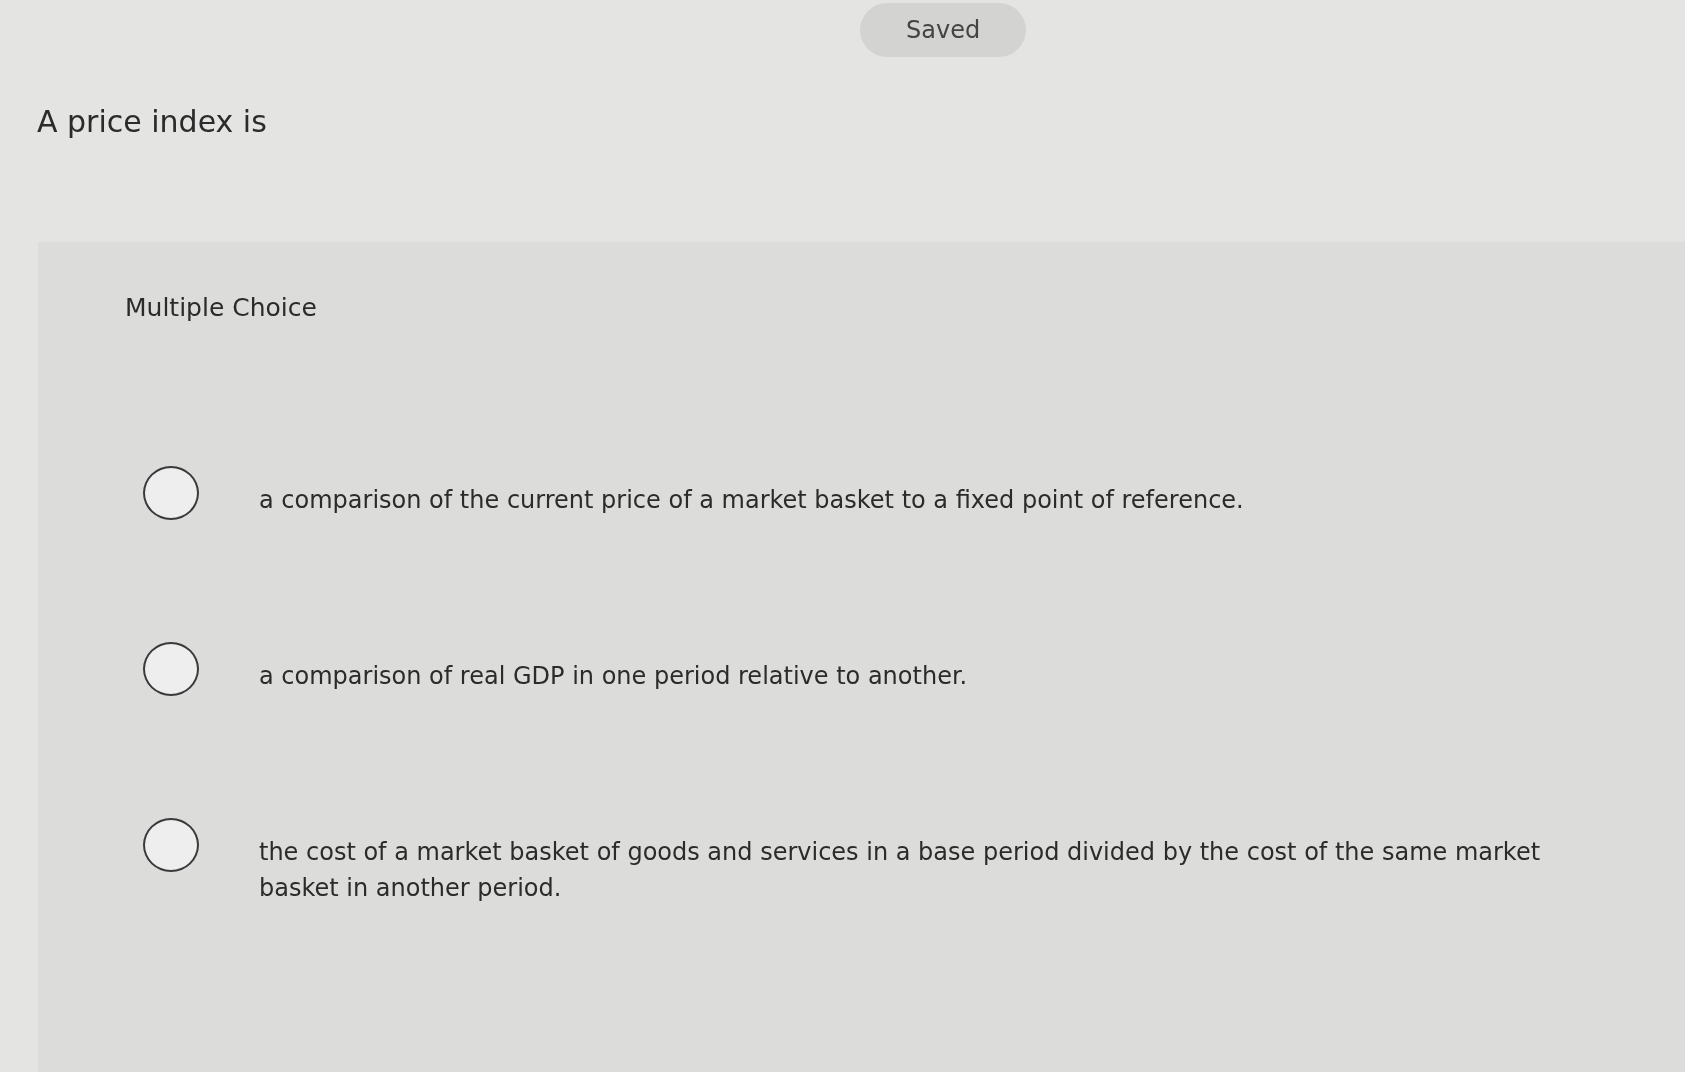 This screenshot has height=1072, width=1685. I want to click on answer-option-text: a comparison of the current price of a market basket to a fixed point of reference., so click(921, 492).